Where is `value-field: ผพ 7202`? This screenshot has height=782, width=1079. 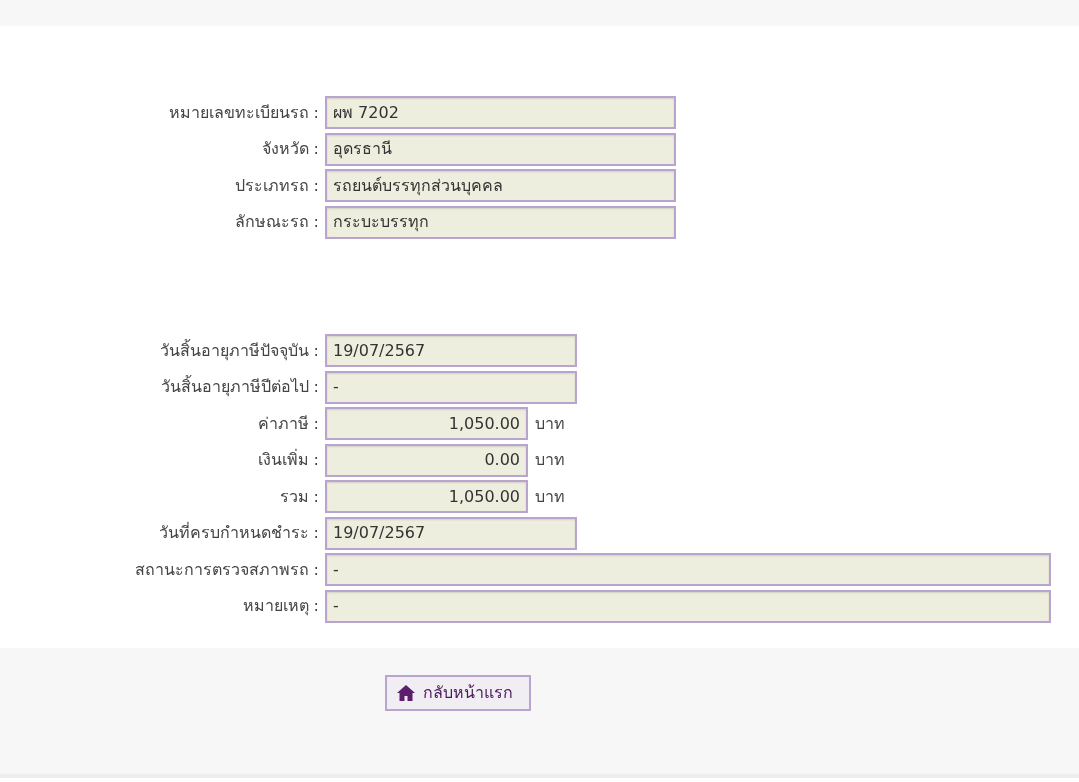
value-field: ผพ 7202 is located at coordinates (500, 113).